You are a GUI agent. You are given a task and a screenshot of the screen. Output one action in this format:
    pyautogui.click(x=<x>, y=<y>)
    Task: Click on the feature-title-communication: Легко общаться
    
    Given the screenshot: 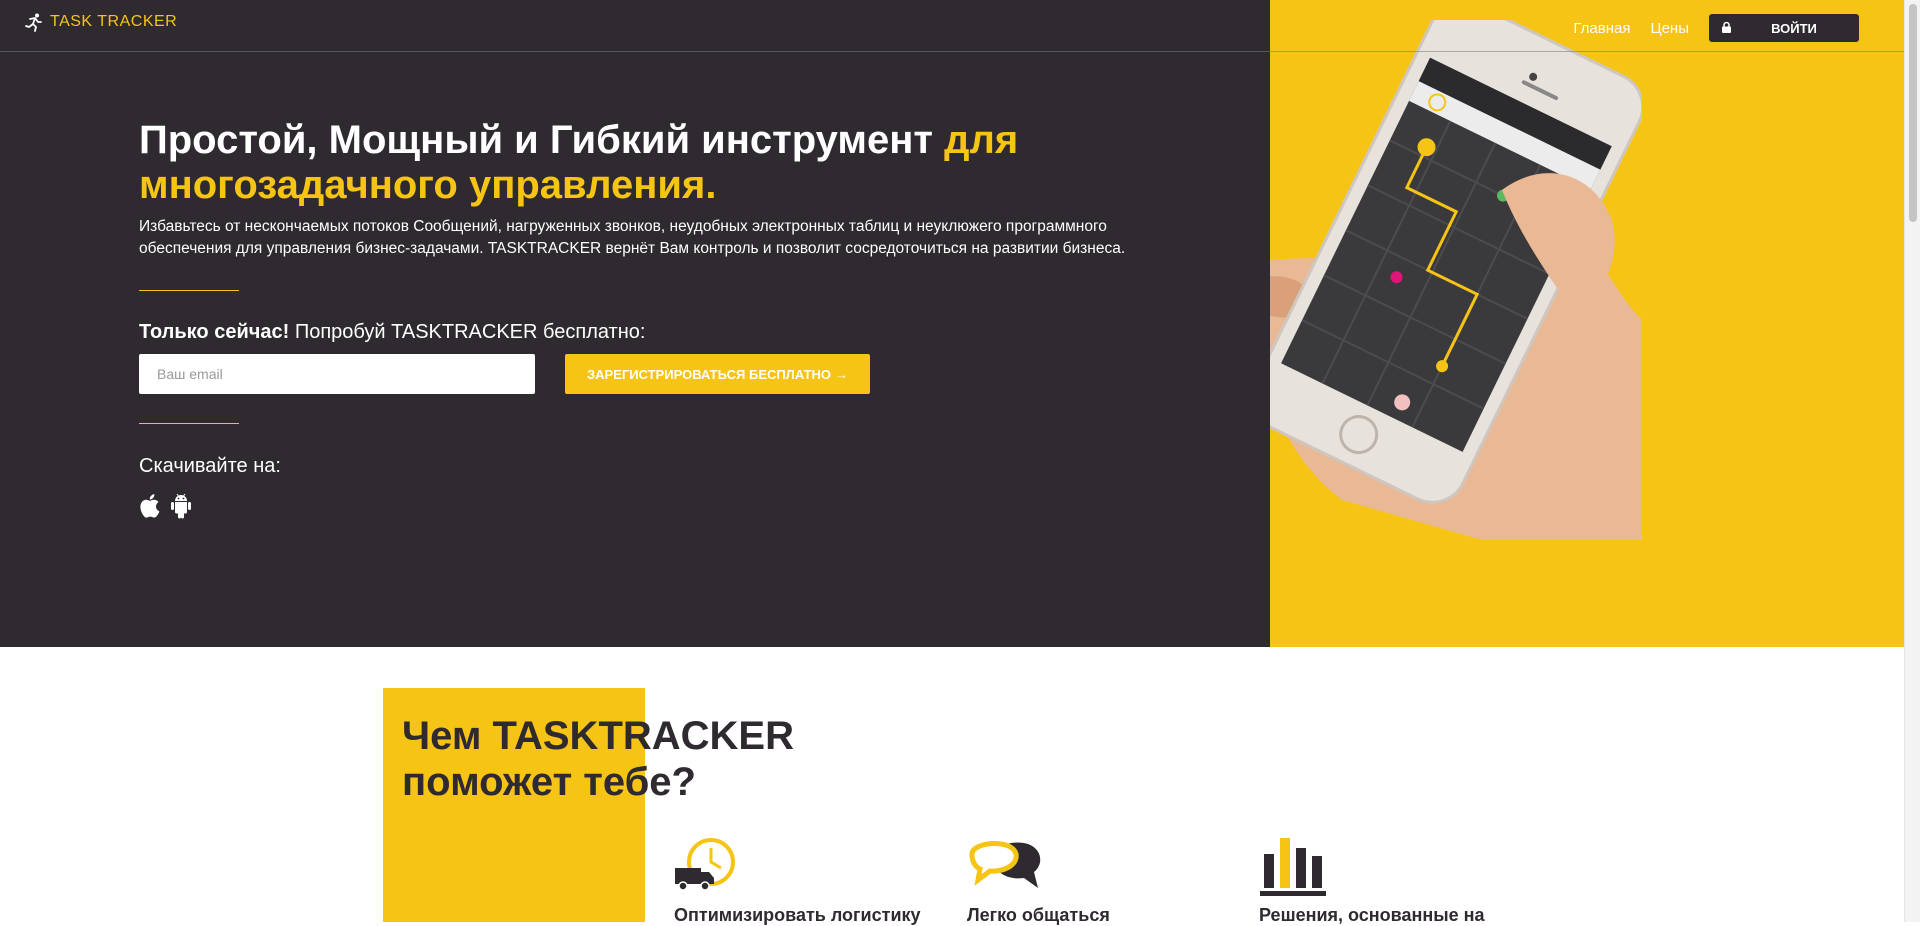 What is the action you would take?
    pyautogui.click(x=1038, y=915)
    